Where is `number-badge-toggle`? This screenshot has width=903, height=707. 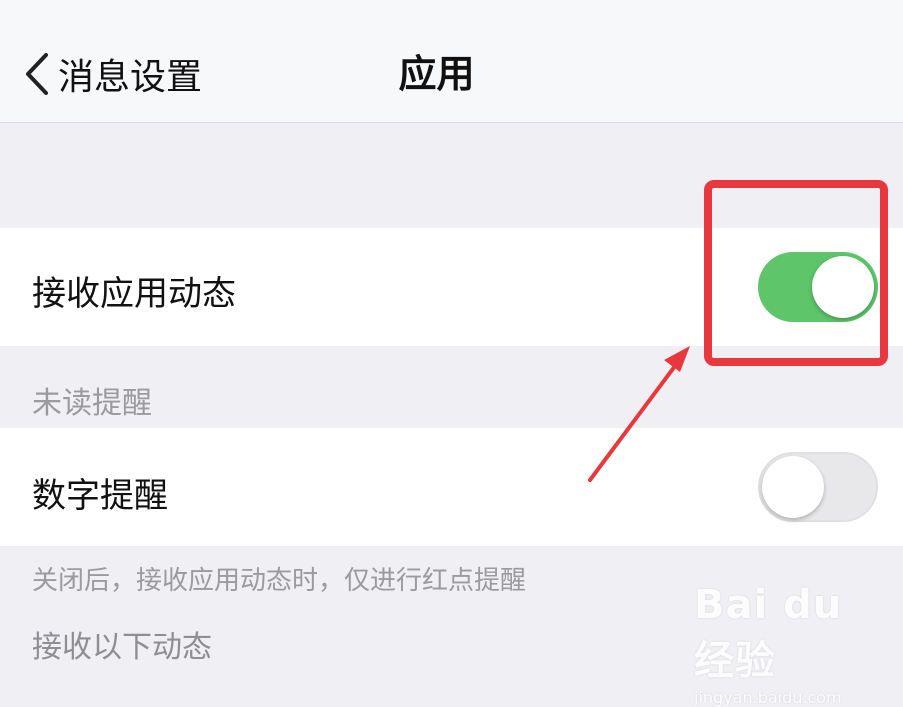 number-badge-toggle is located at coordinates (818, 487).